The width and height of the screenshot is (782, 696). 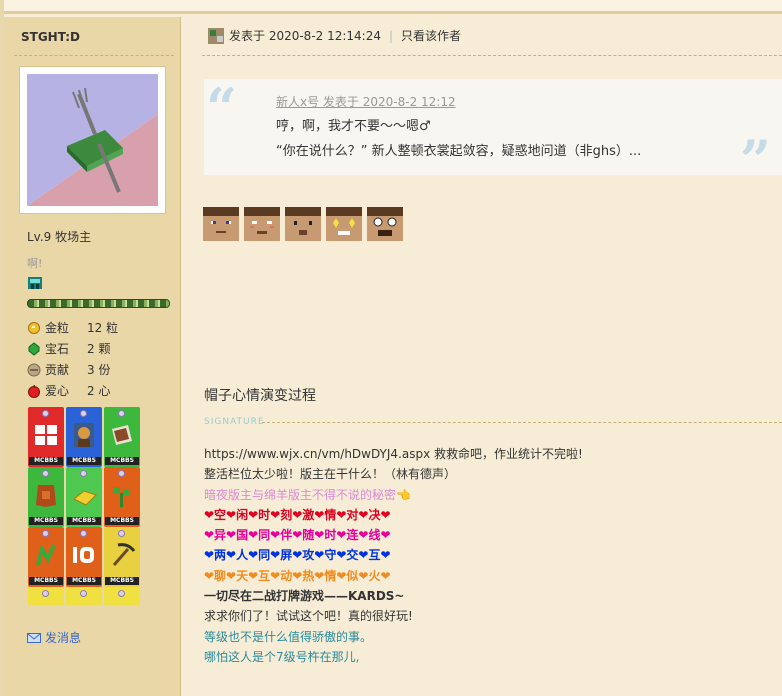 What do you see at coordinates (57, 391) in the screenshot?
I see `stat-label: 爱心` at bounding box center [57, 391].